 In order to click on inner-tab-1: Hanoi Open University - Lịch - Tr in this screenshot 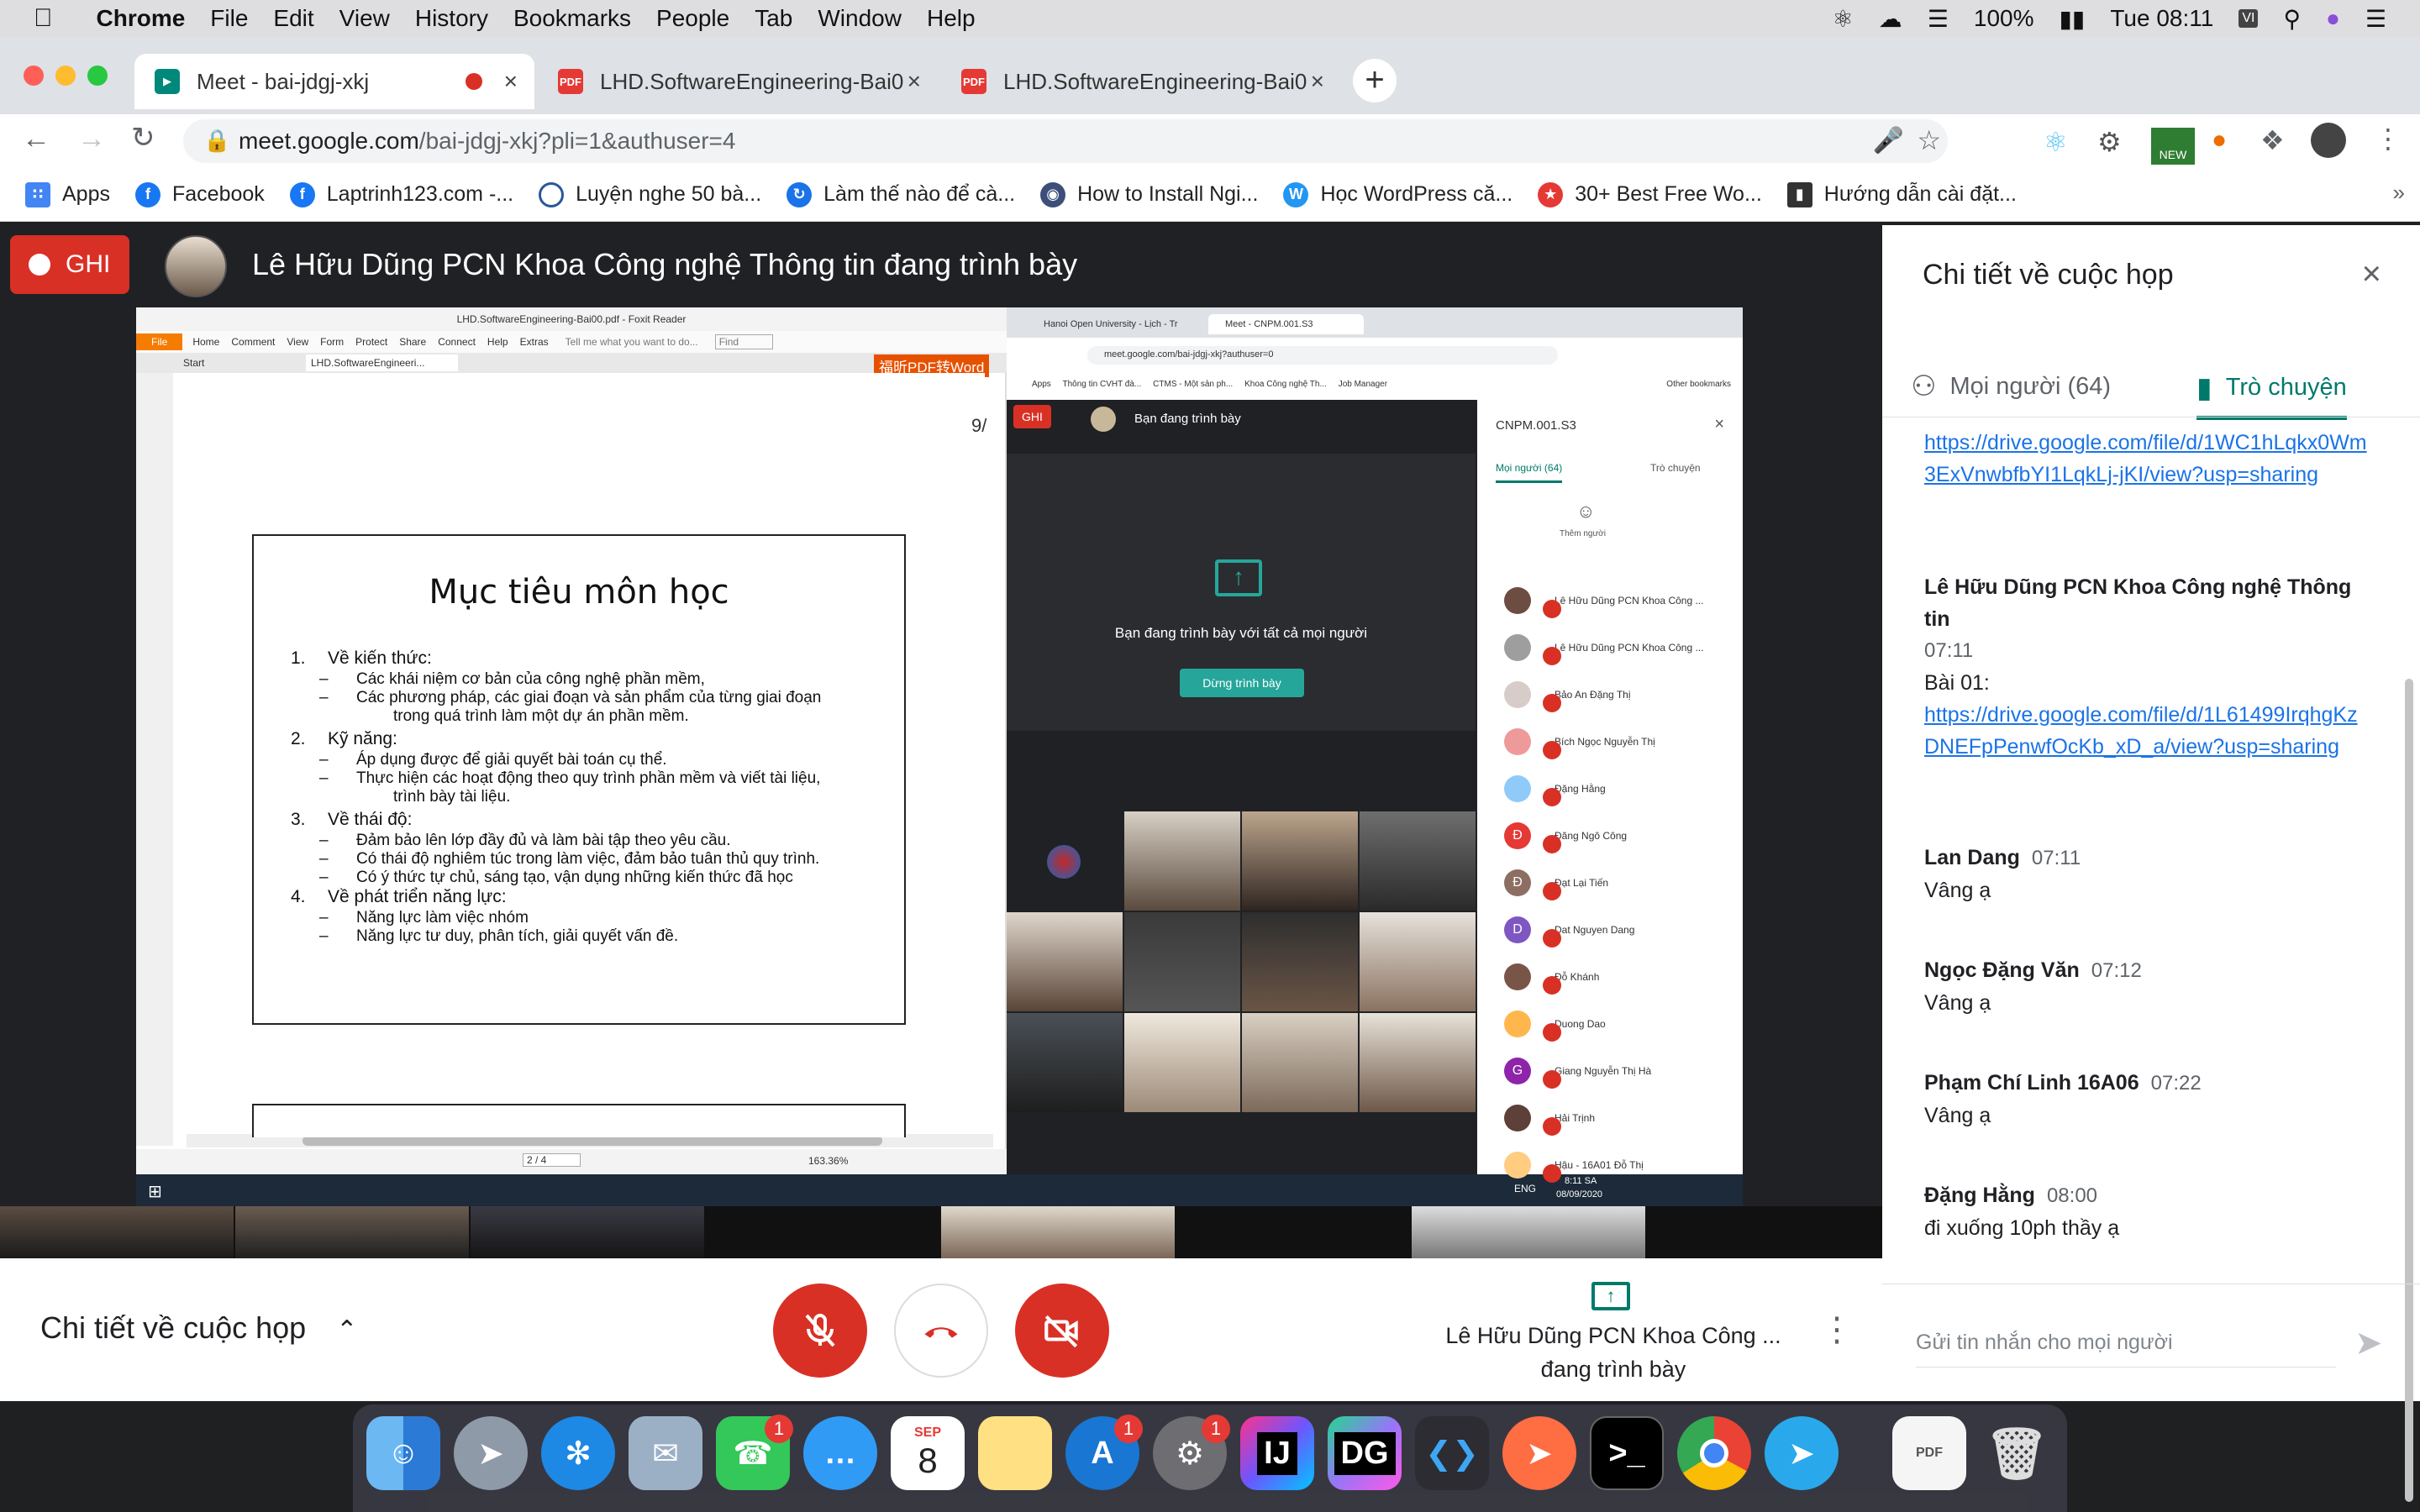, I will do `click(1111, 324)`.